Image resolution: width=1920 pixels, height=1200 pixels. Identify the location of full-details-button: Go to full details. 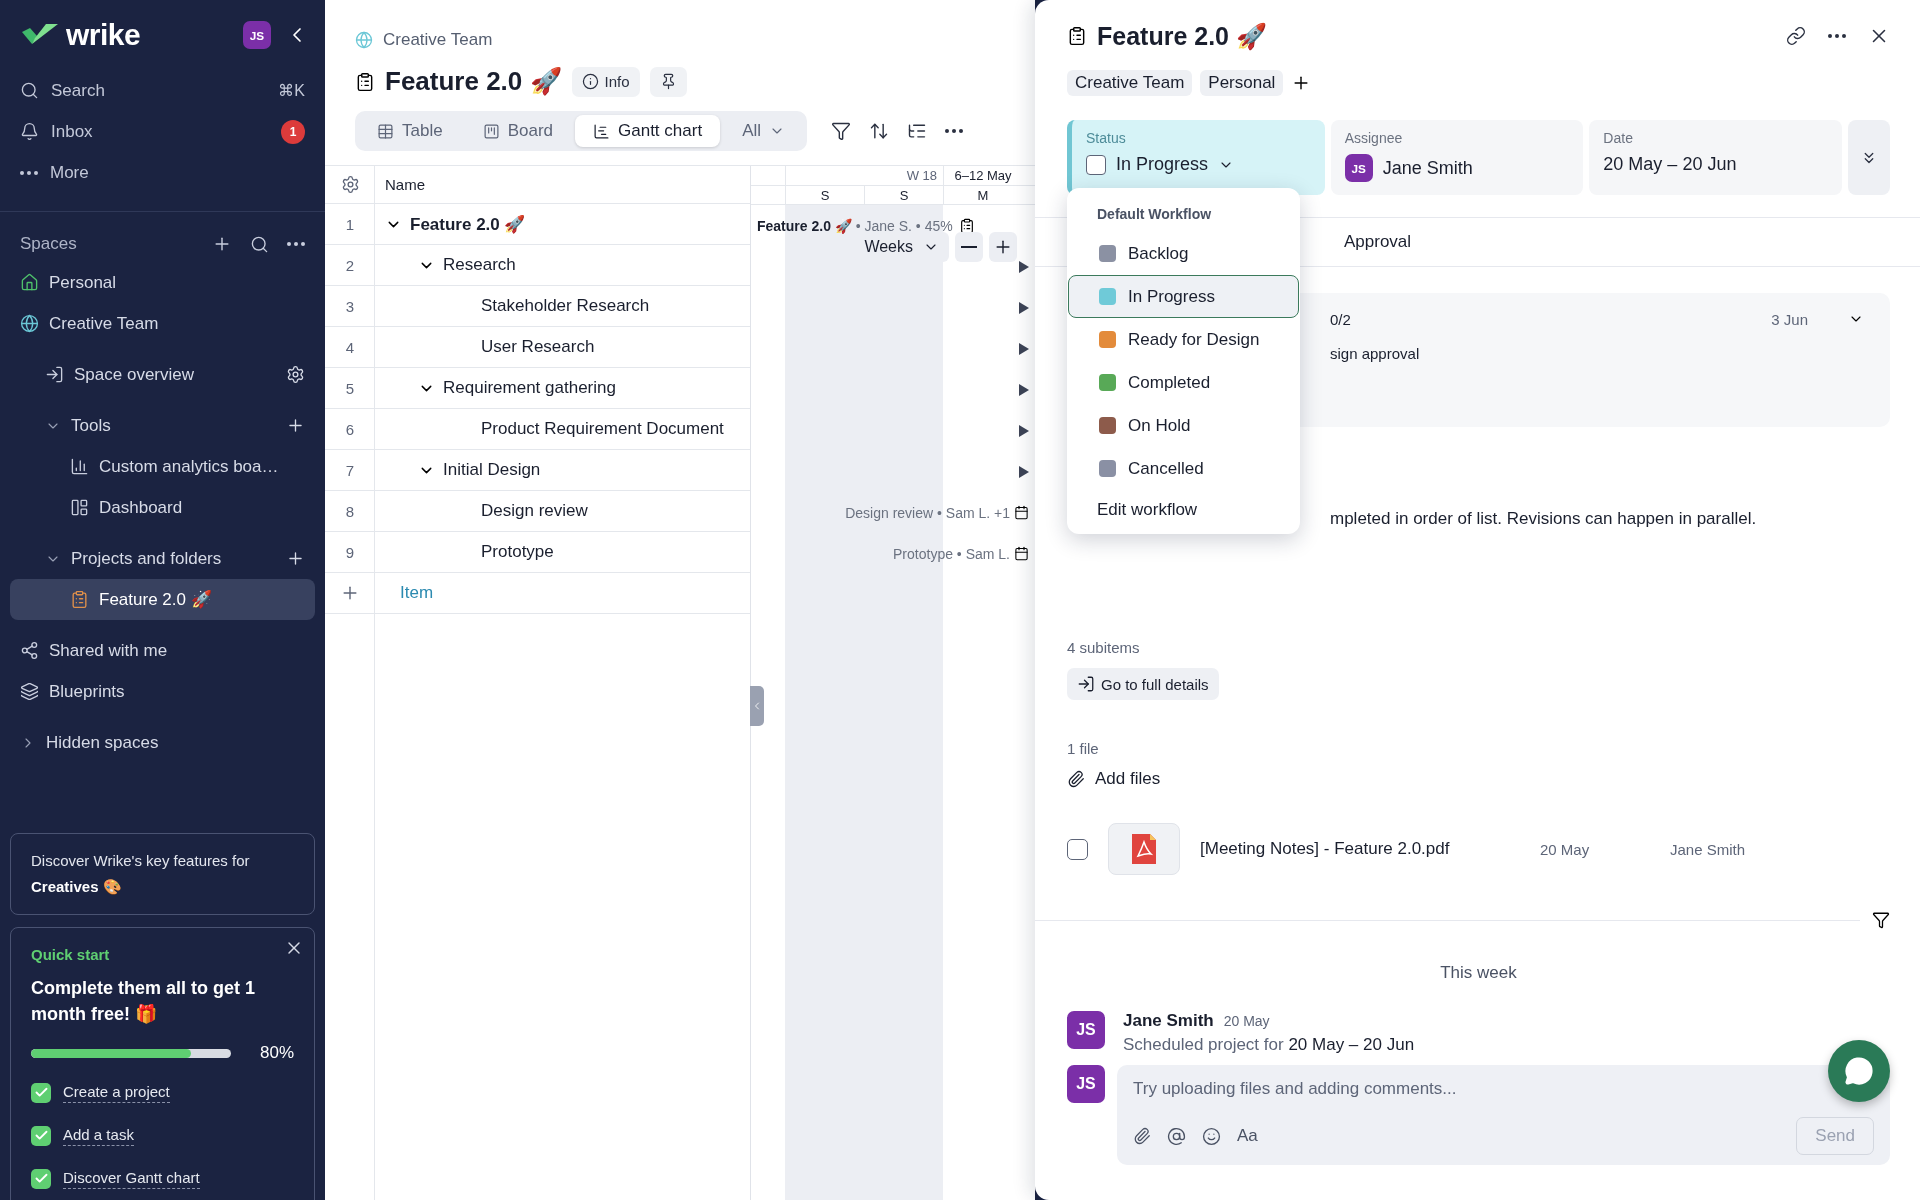
(1143, 684).